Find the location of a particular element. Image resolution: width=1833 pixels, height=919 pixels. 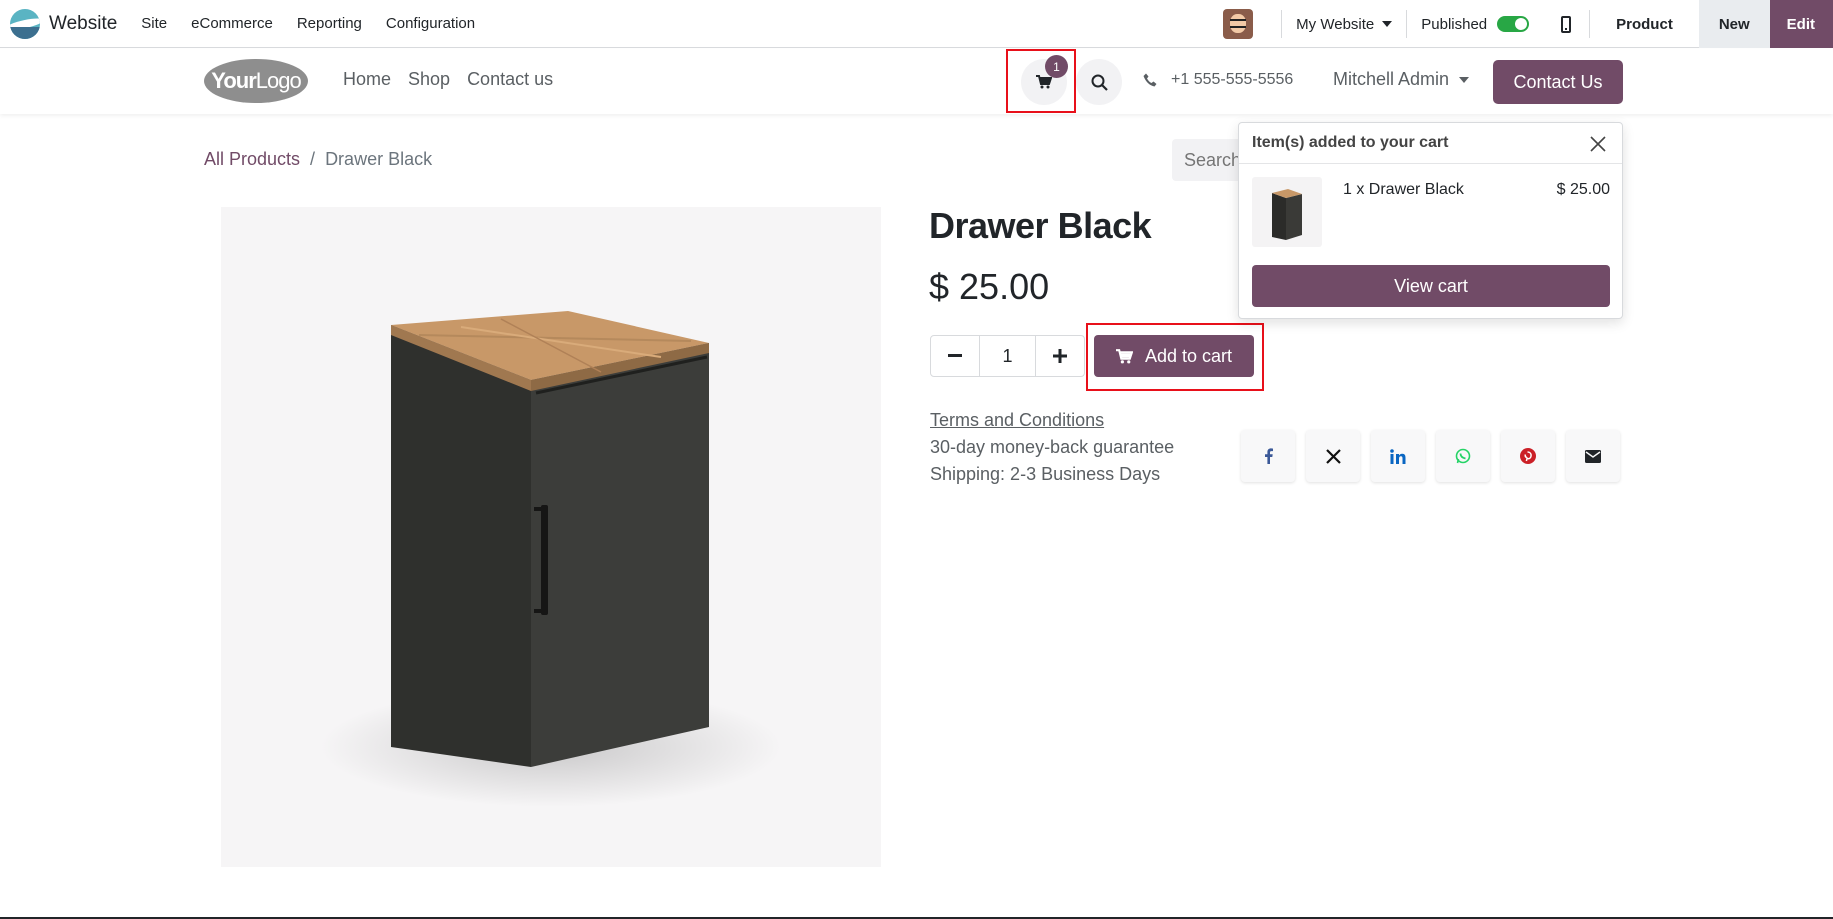

shipping-text: Shipping: 2-3 Business Days is located at coordinates (1045, 474).